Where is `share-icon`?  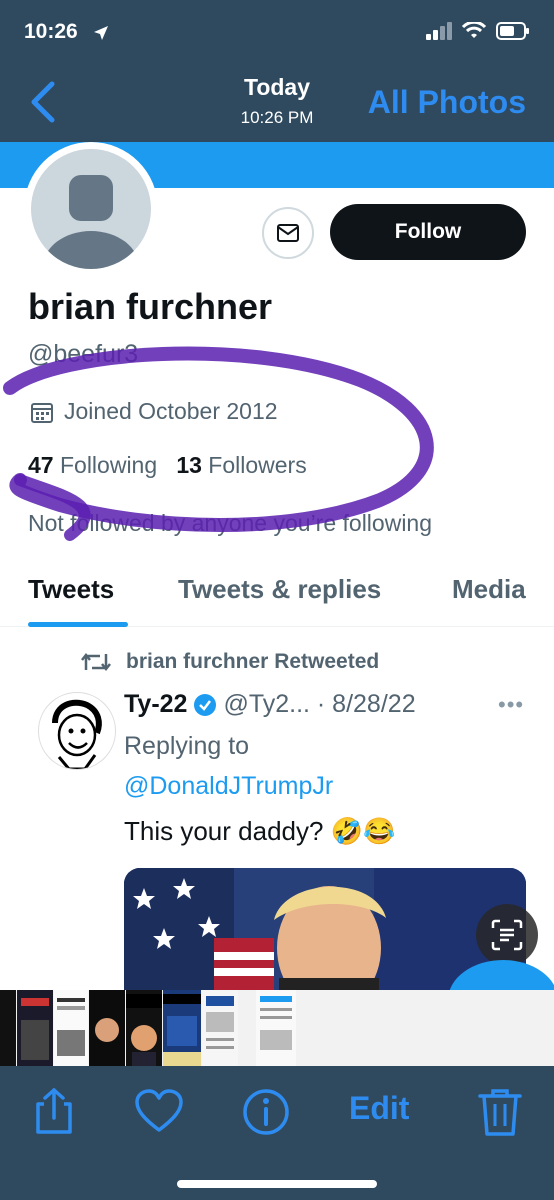 share-icon is located at coordinates (54, 1112).